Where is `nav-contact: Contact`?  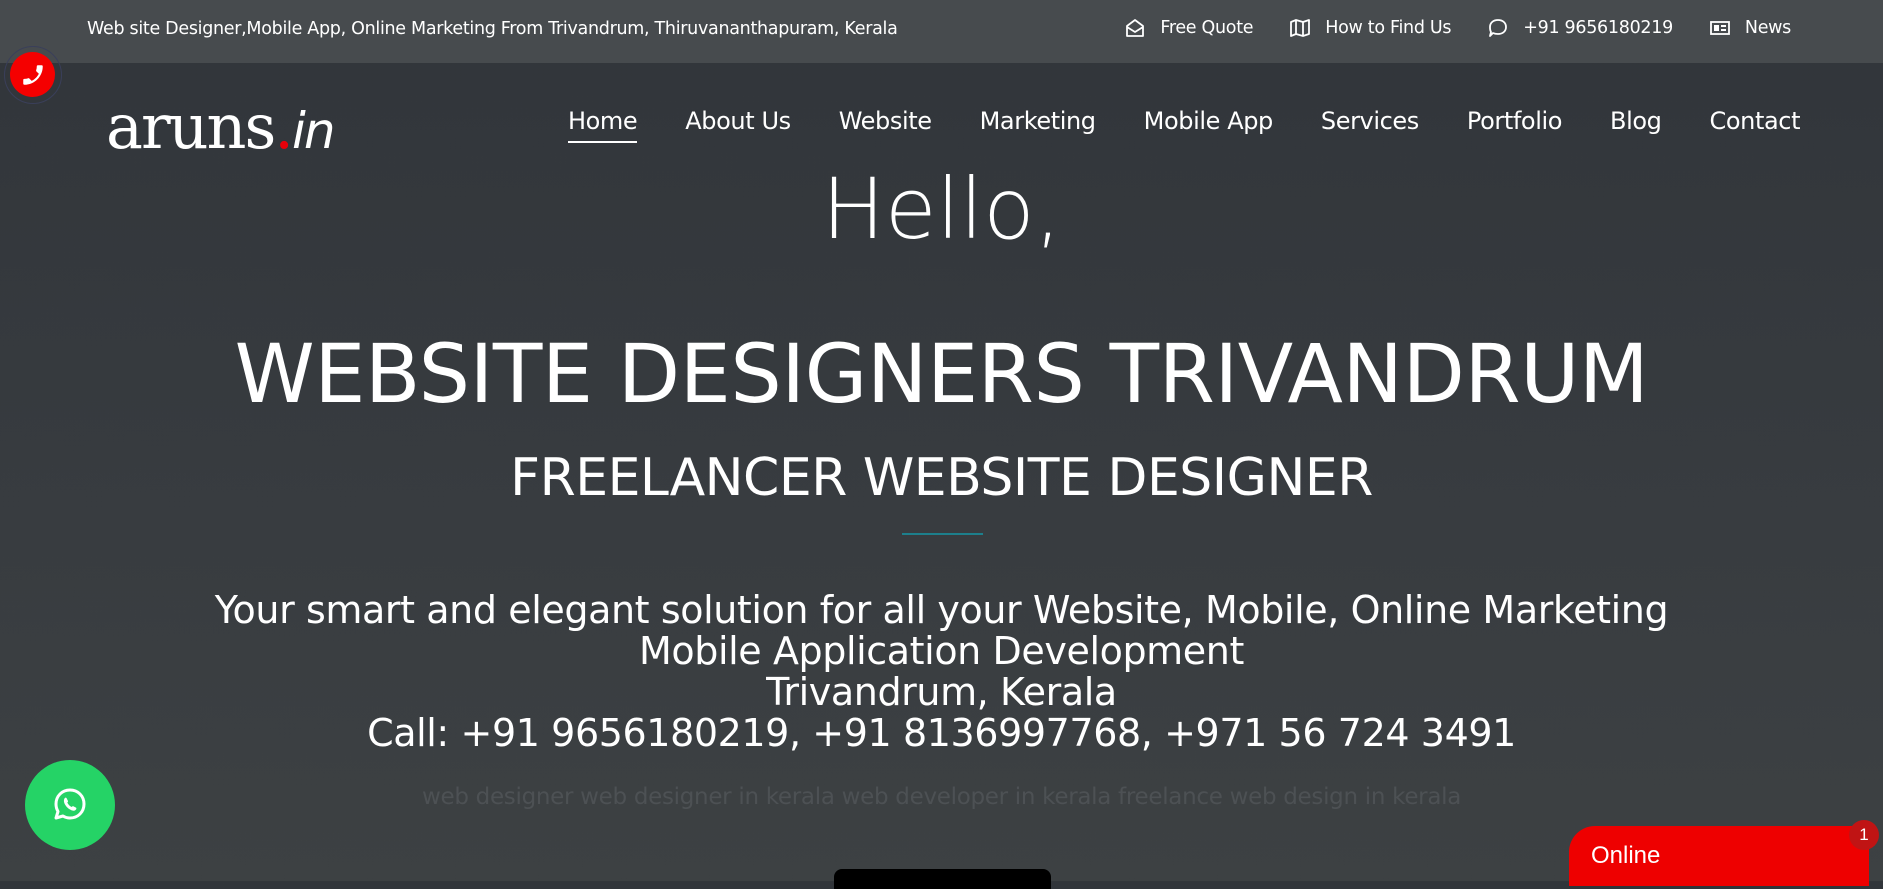 nav-contact: Contact is located at coordinates (1755, 125).